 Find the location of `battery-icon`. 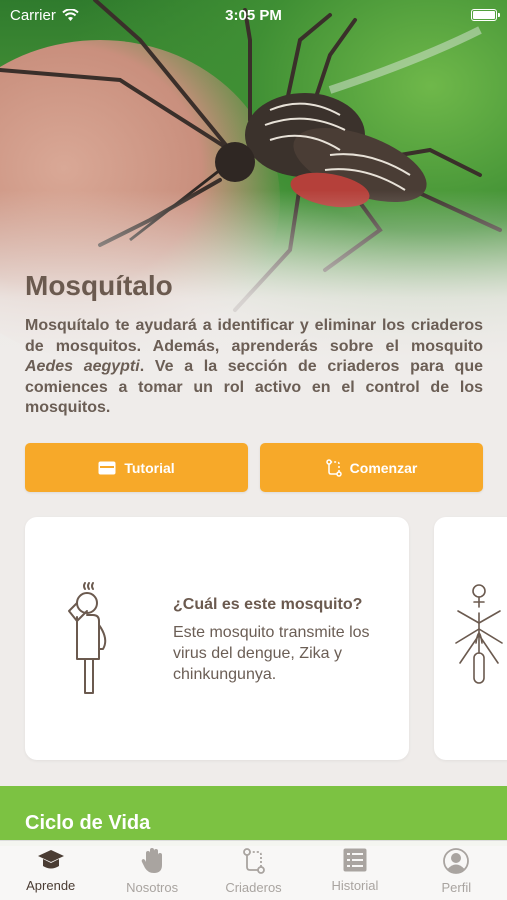

battery-icon is located at coordinates (485, 15).